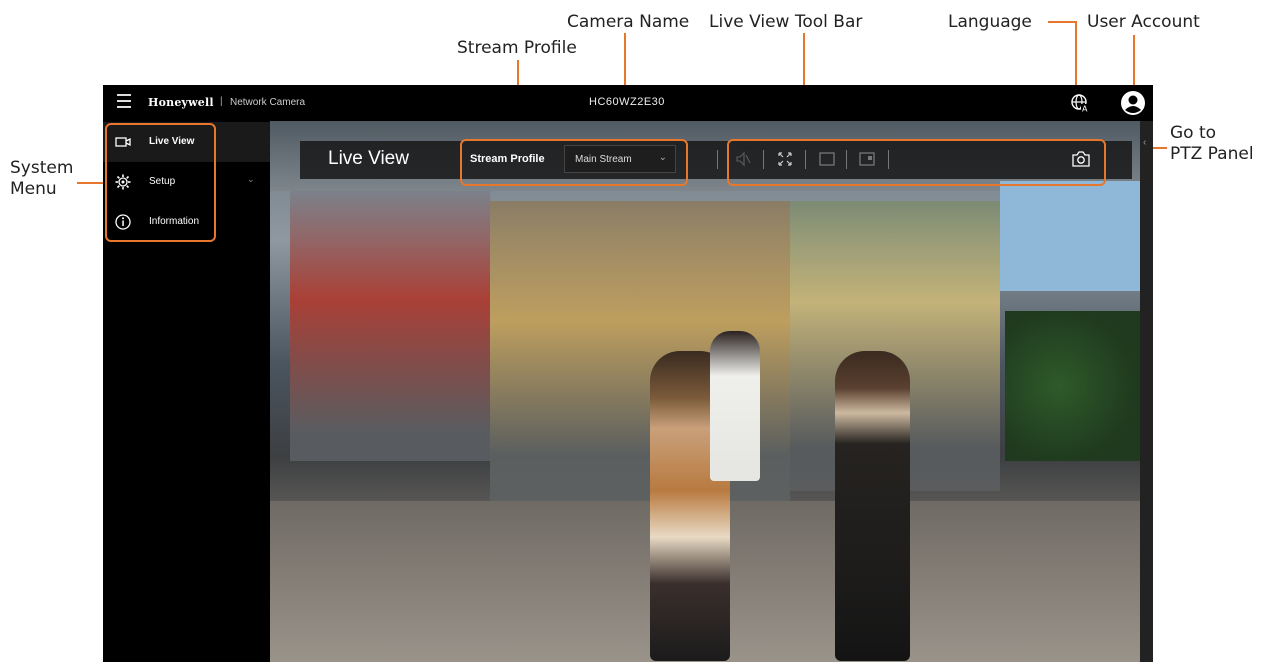 This screenshot has height=662, width=1277. I want to click on page-title: Live View, so click(368, 158).